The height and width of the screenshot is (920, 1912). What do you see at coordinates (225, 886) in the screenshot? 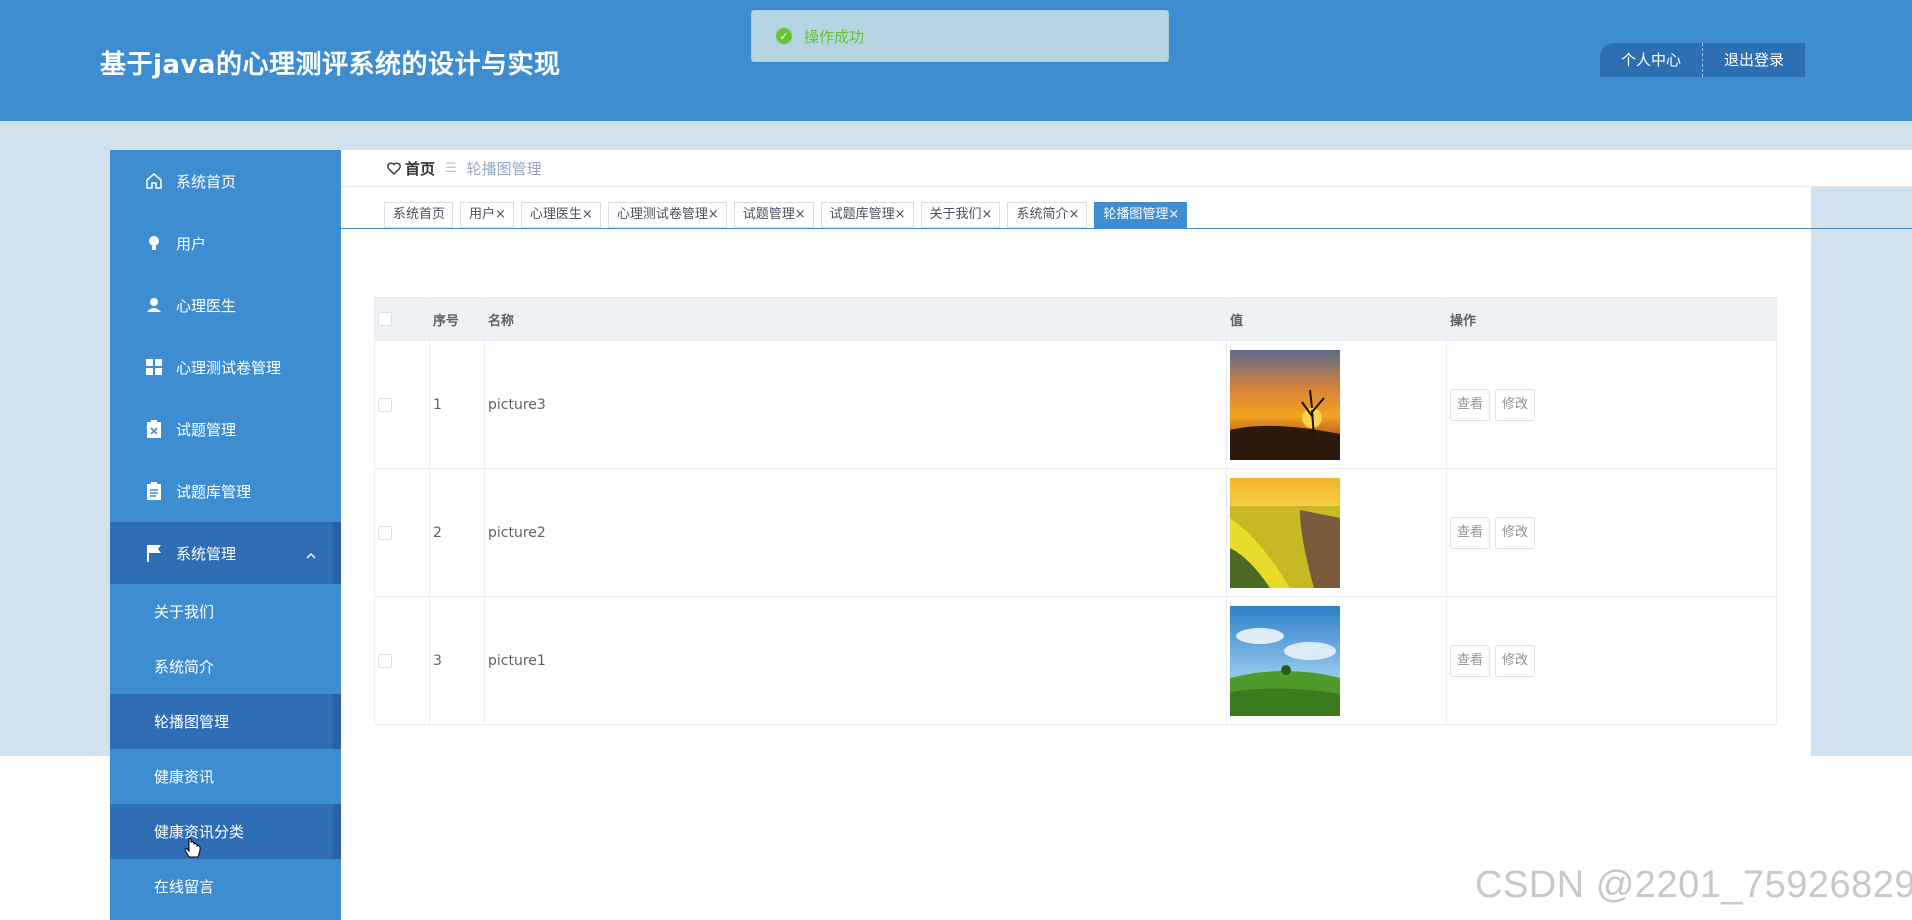
I see `sidebar-subitem-messages: 在线留言` at bounding box center [225, 886].